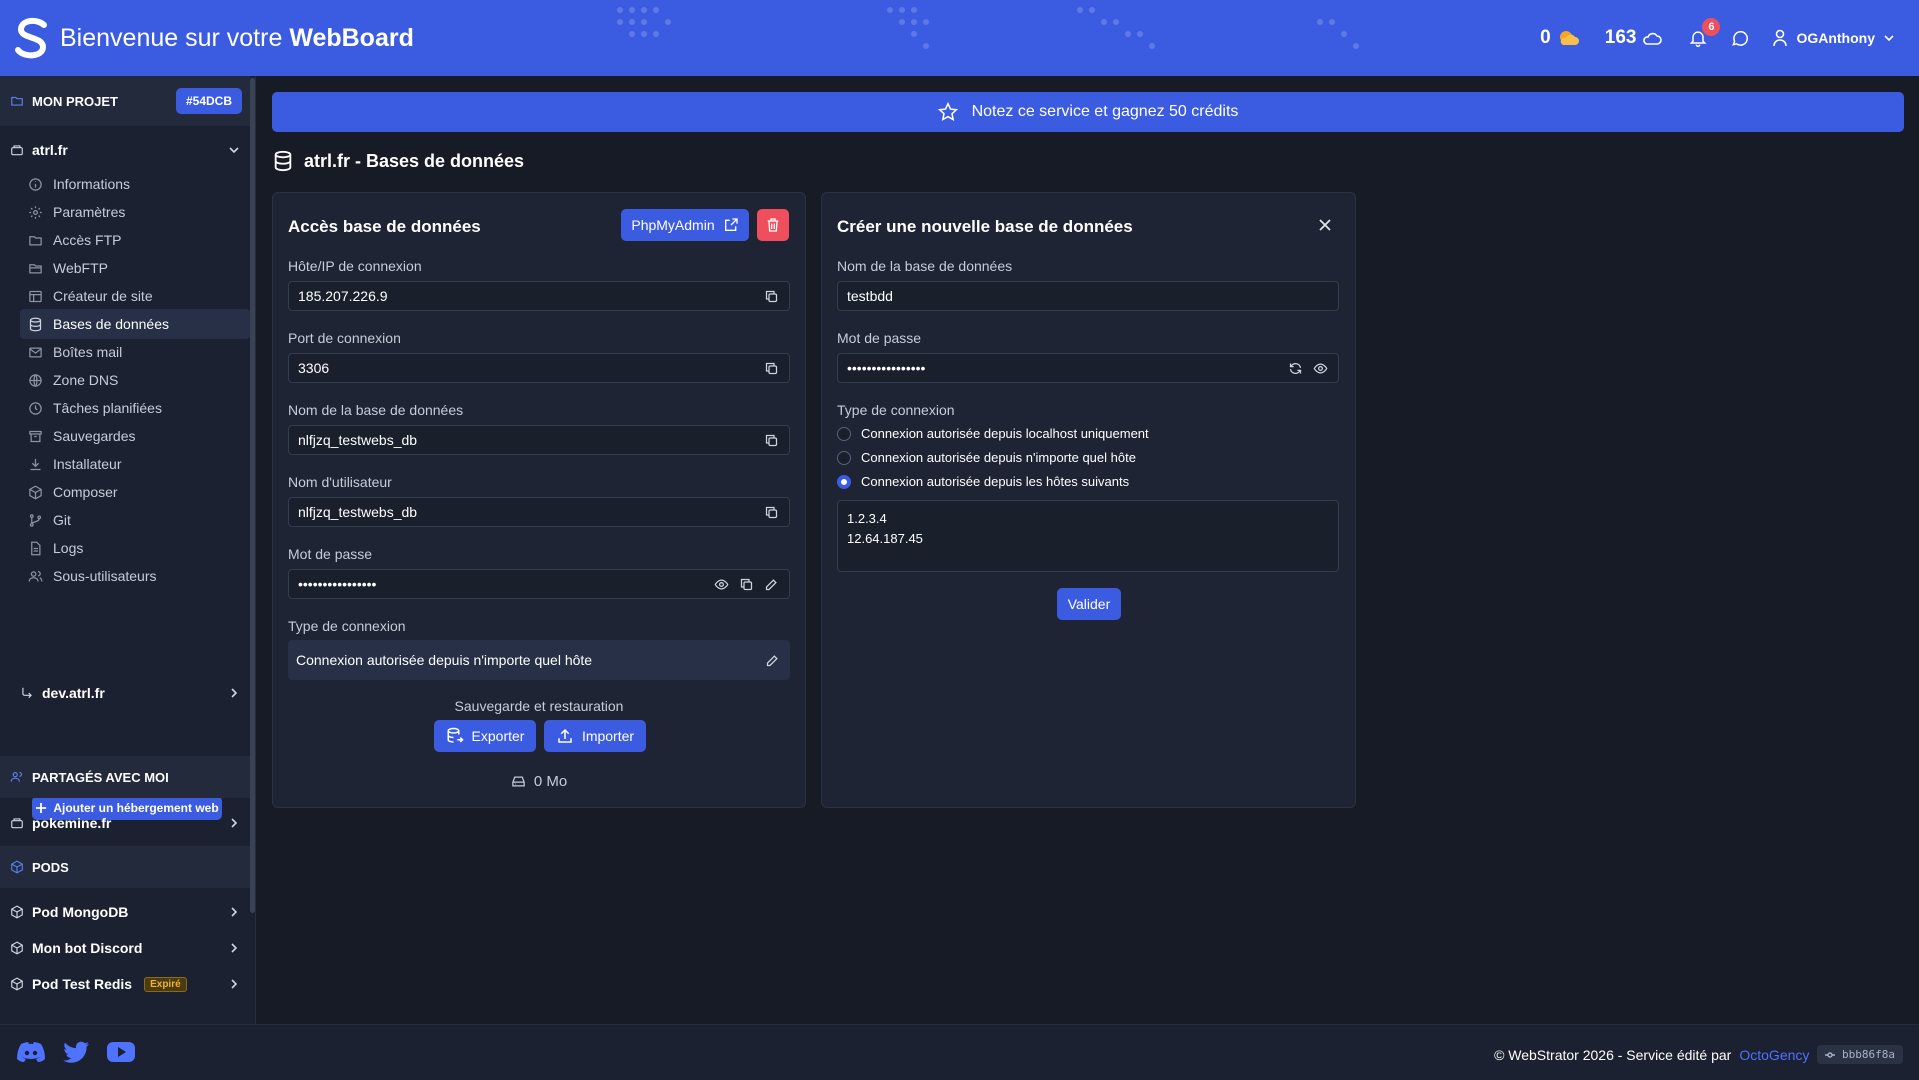 The image size is (1919, 1080). What do you see at coordinates (347, 626) in the screenshot?
I see `conn-type-label: Type de connexion` at bounding box center [347, 626].